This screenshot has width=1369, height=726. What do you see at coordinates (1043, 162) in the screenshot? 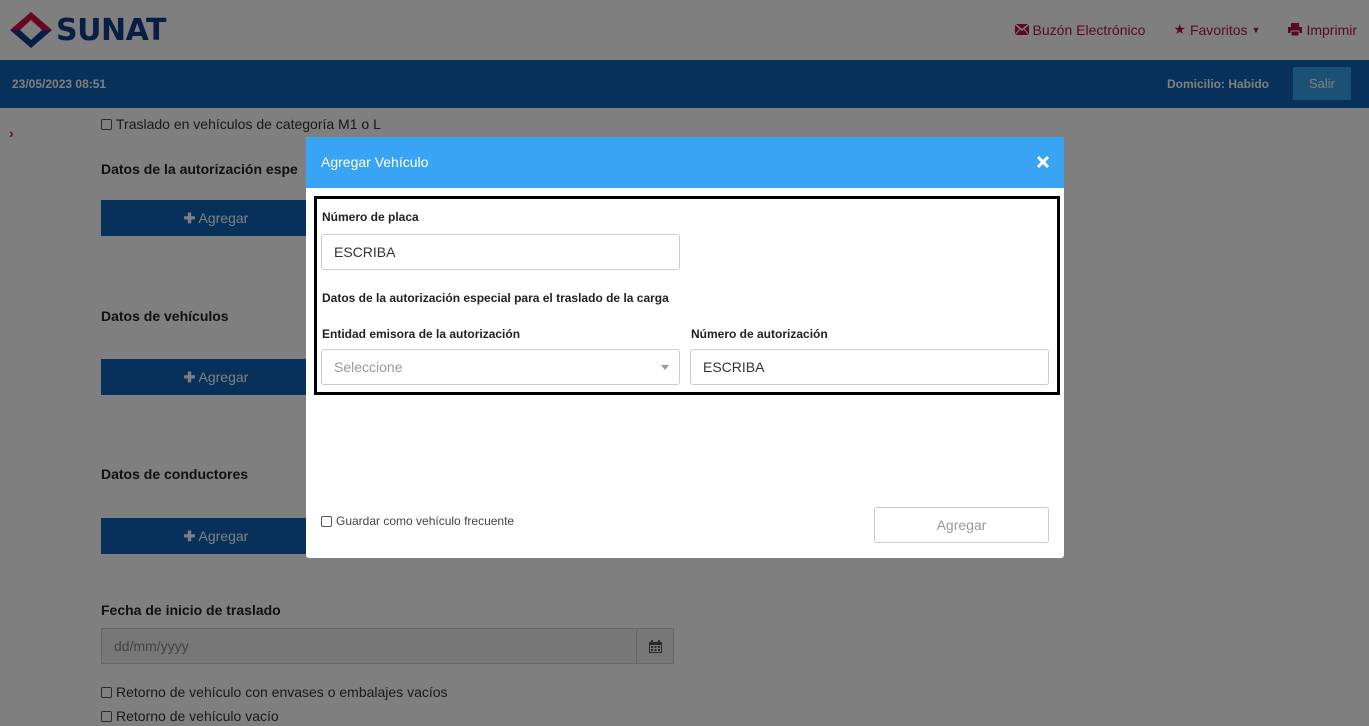
I see `close-icon` at bounding box center [1043, 162].